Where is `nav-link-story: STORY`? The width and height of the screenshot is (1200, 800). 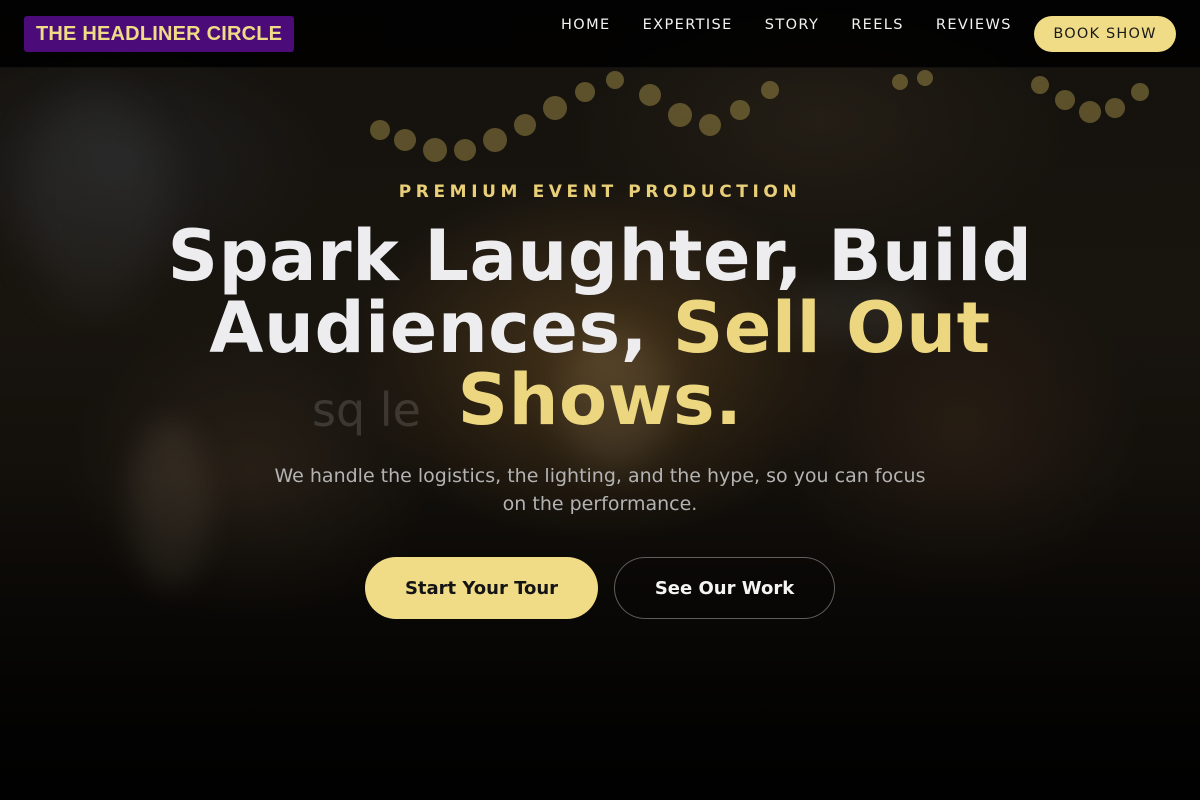
nav-link-story: STORY is located at coordinates (792, 25).